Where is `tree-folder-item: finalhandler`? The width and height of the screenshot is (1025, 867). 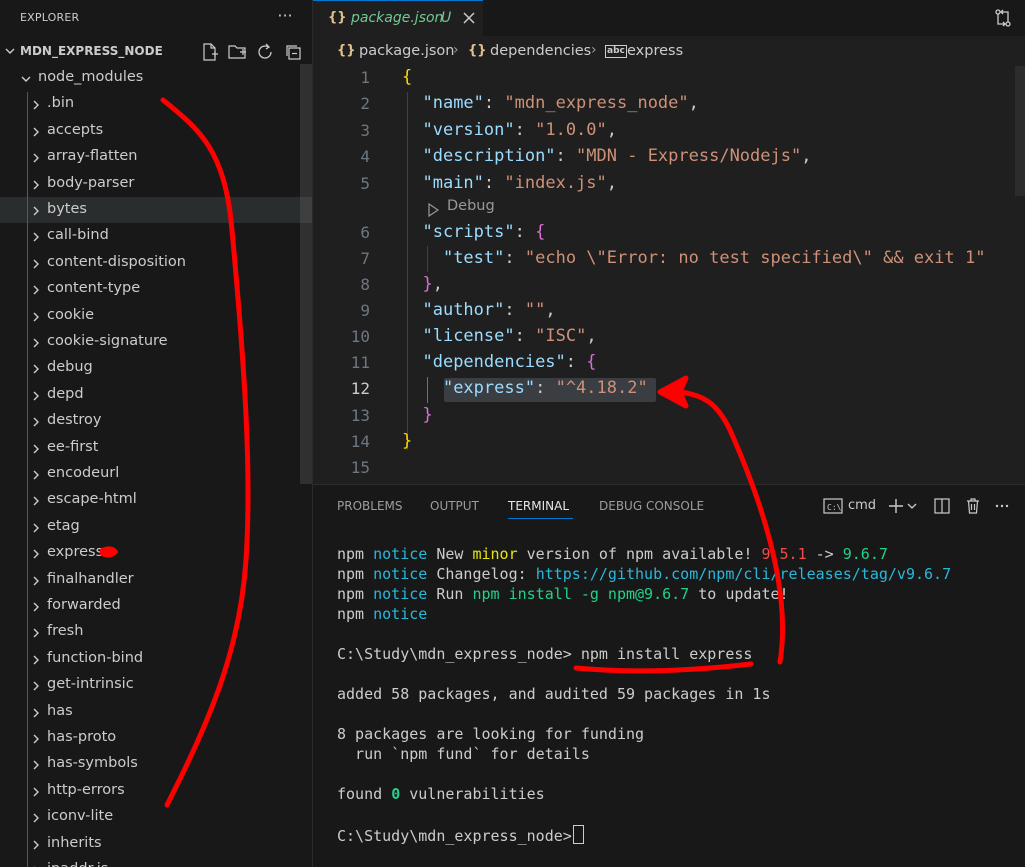
tree-folder-item: finalhandler is located at coordinates (156, 580).